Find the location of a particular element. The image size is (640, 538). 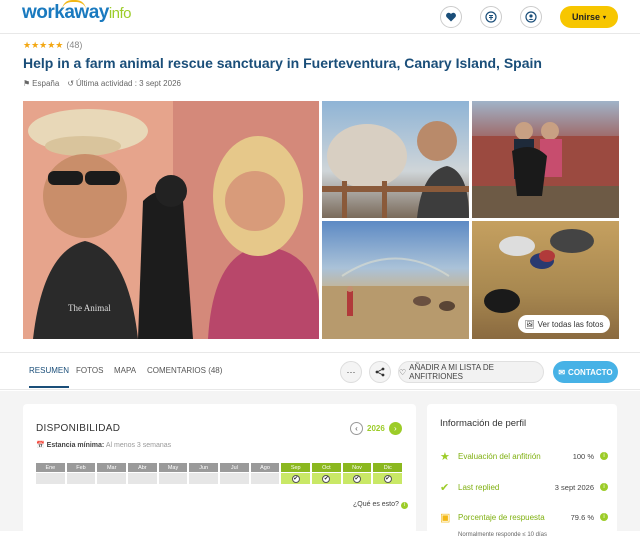

last-activity: ↺ Última actividad : 3 sept 2026 is located at coordinates (124, 83).